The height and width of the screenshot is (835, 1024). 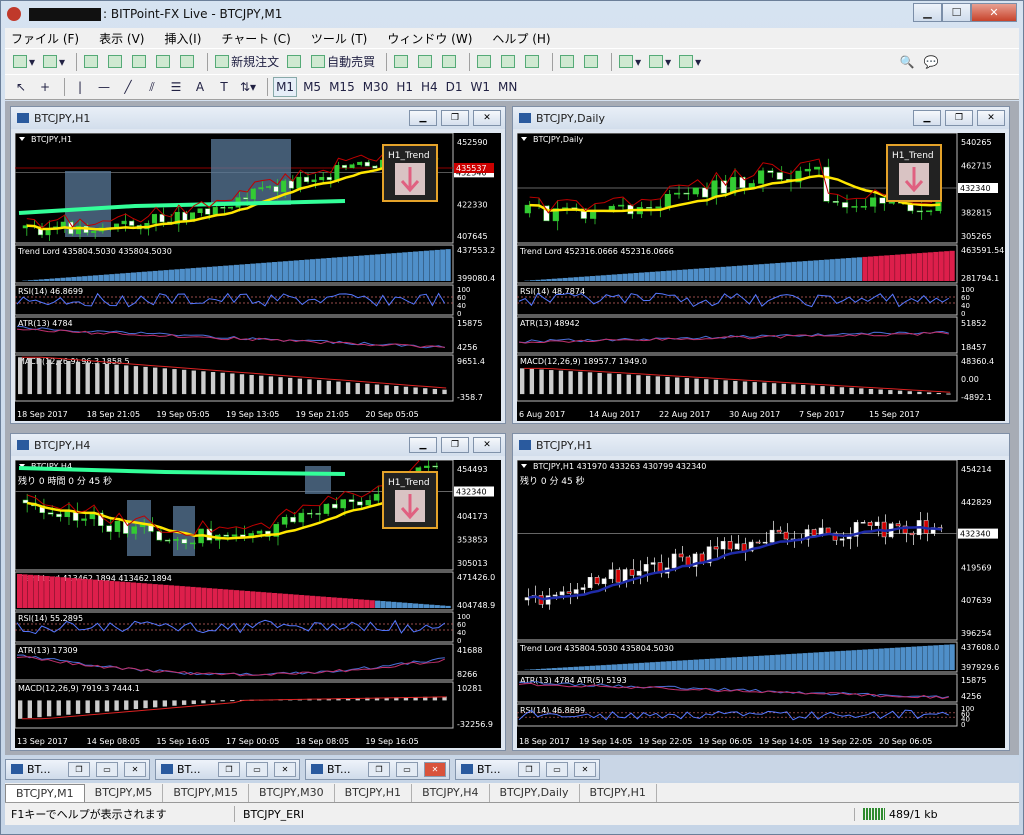 What do you see at coordinates (592, 62) in the screenshot?
I see `chart-shift-button` at bounding box center [592, 62].